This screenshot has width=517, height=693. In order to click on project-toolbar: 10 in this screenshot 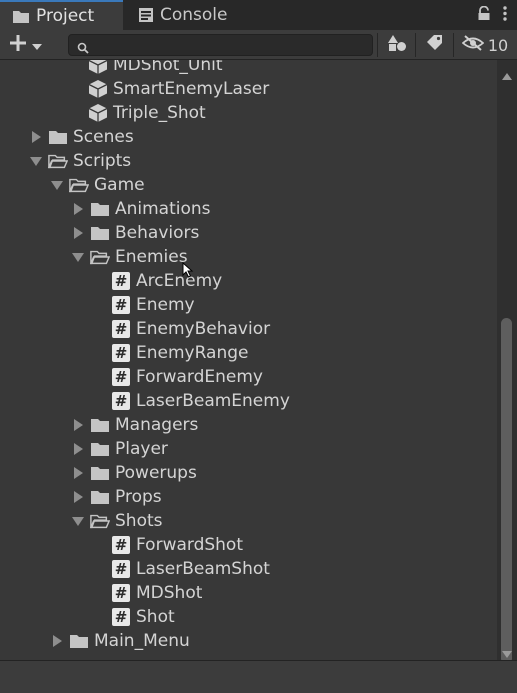, I will do `click(258, 45)`.